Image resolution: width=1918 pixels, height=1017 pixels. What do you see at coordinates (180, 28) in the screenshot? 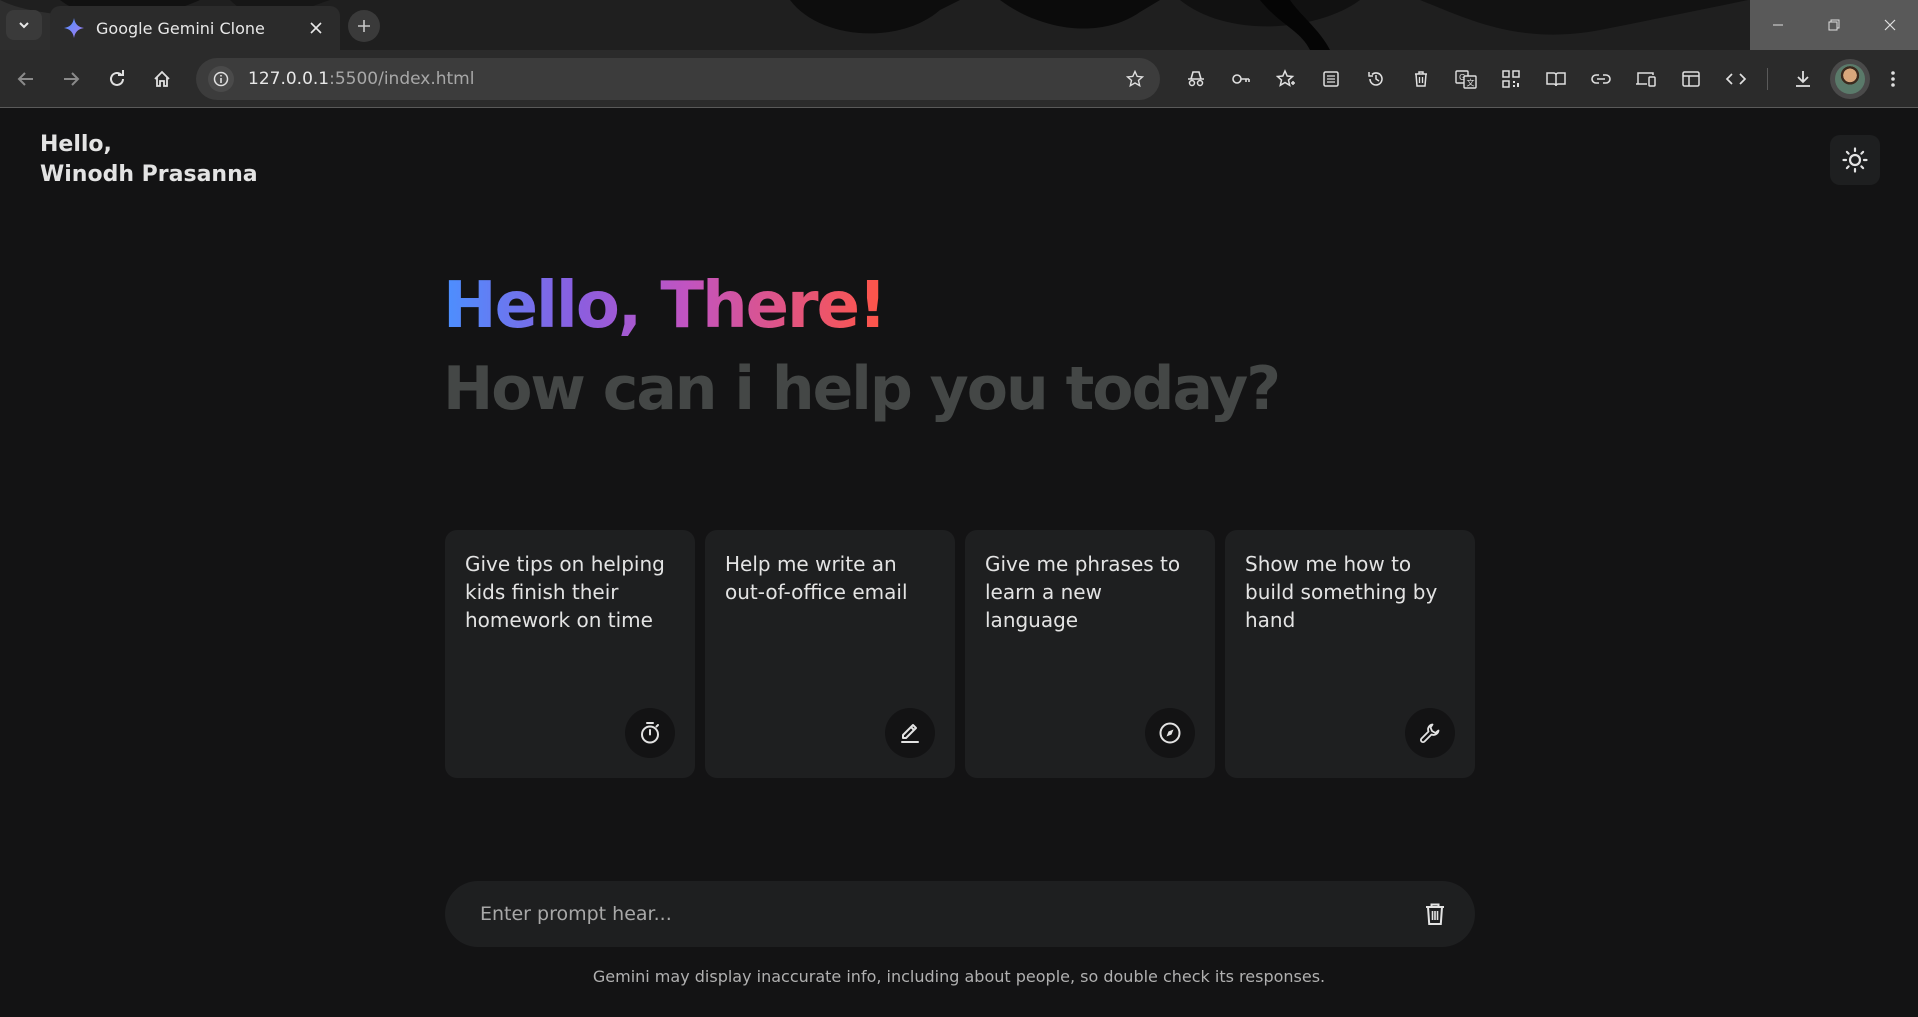
I see `tab-title: Google Gemini Clone` at bounding box center [180, 28].